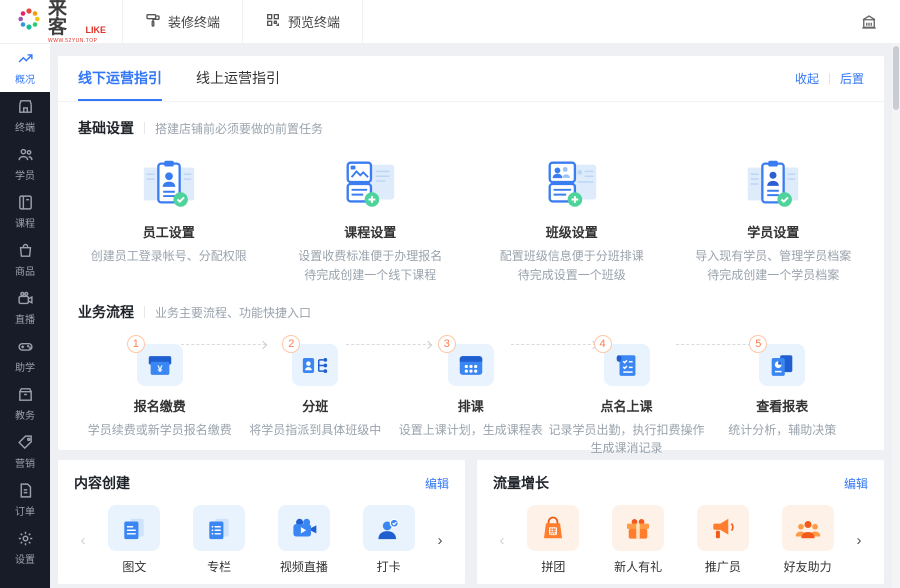 This screenshot has width=900, height=588. I want to click on tab-label: 线上运营指引, so click(238, 77).